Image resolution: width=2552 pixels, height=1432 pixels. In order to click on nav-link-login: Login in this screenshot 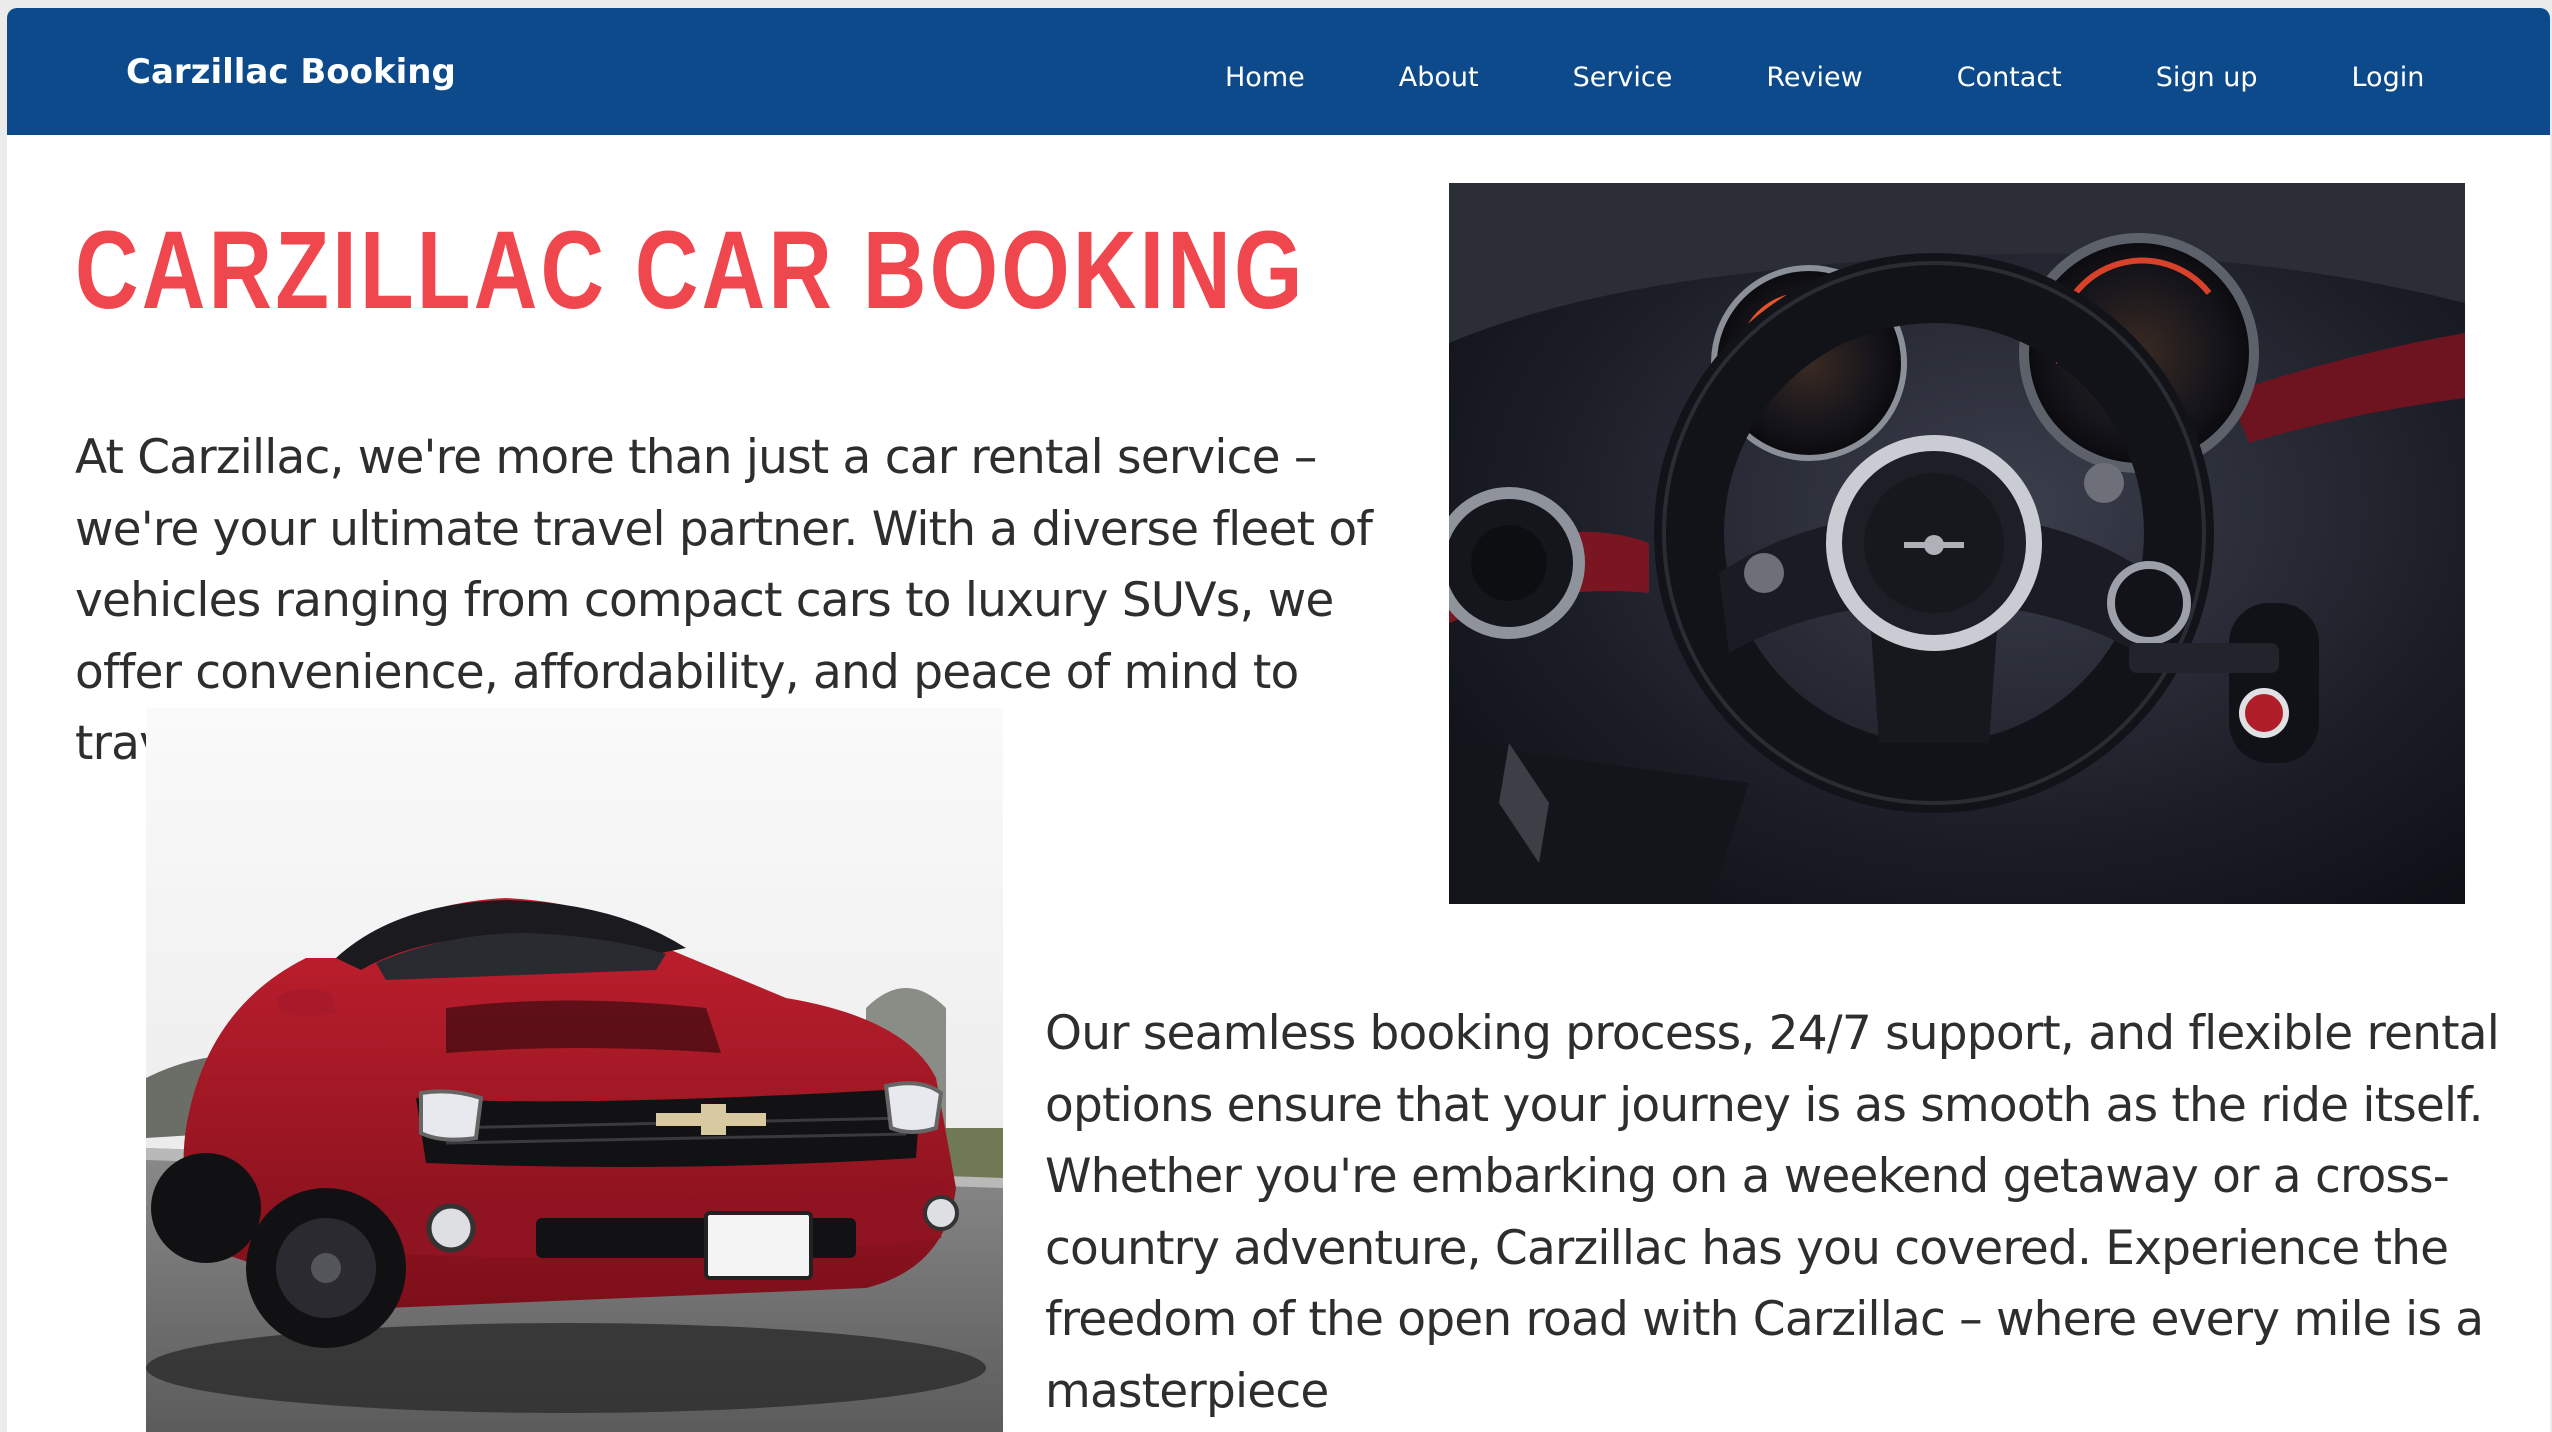, I will do `click(2387, 77)`.